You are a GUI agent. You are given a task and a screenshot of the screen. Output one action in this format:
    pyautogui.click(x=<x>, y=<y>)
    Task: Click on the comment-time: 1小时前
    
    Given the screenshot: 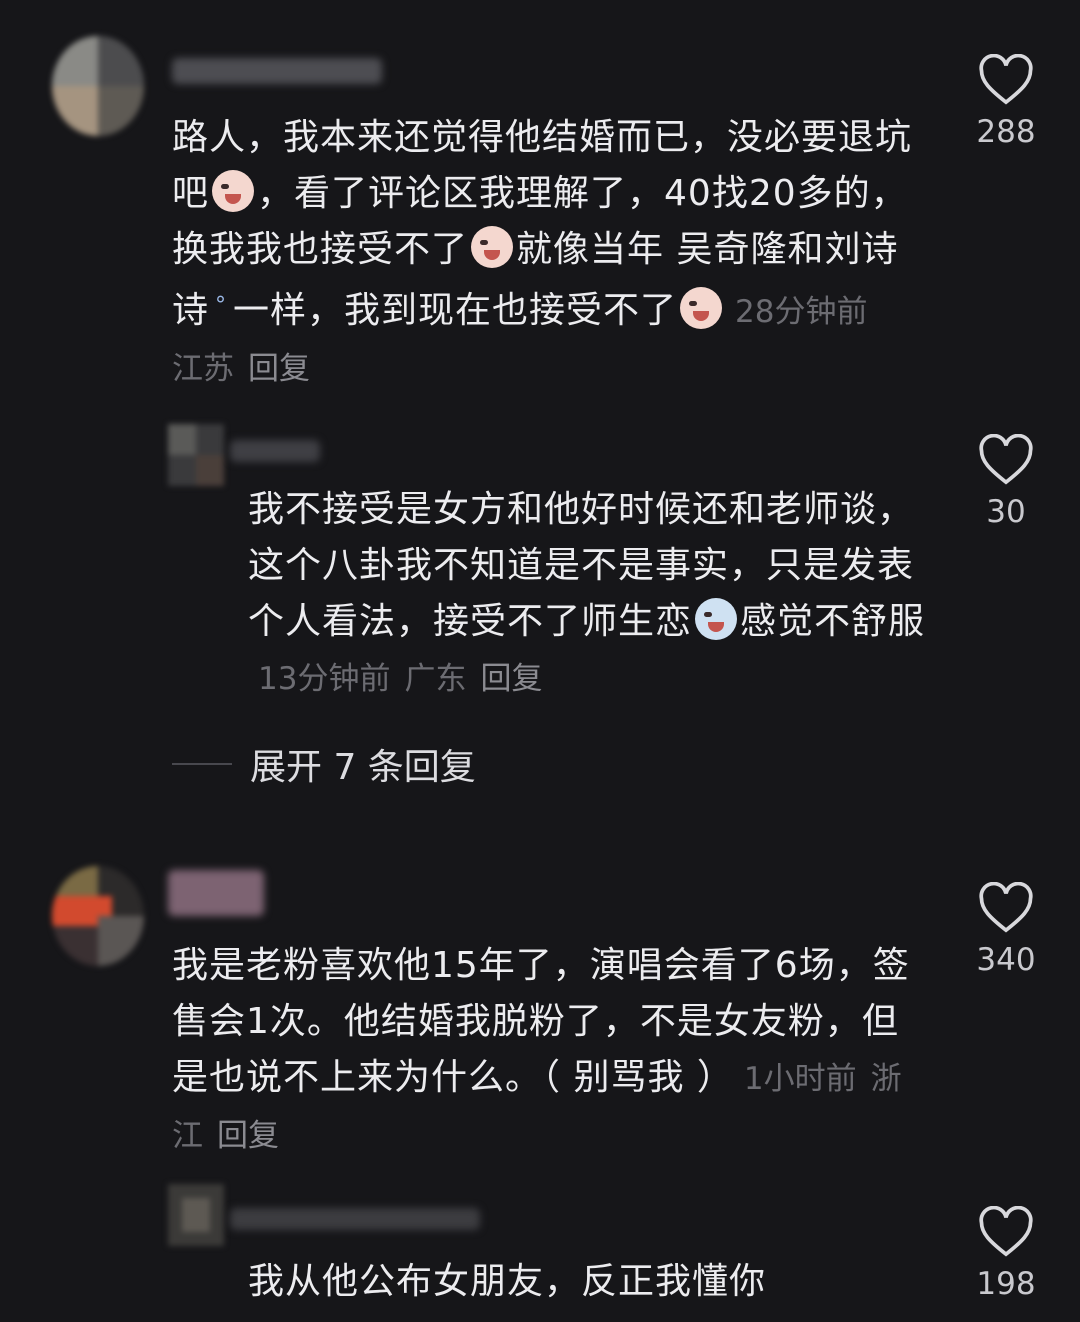 What is the action you would take?
    pyautogui.click(x=800, y=1079)
    